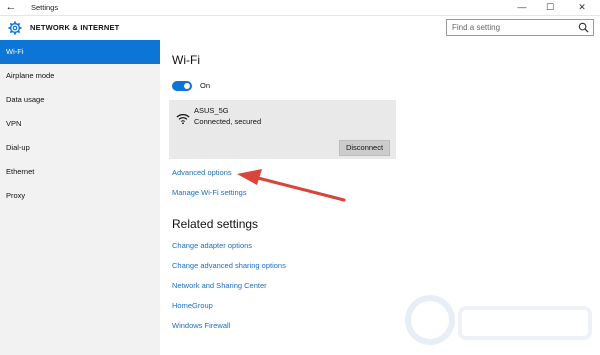 The width and height of the screenshot is (600, 355). I want to click on window-title: Settings, so click(45, 7).